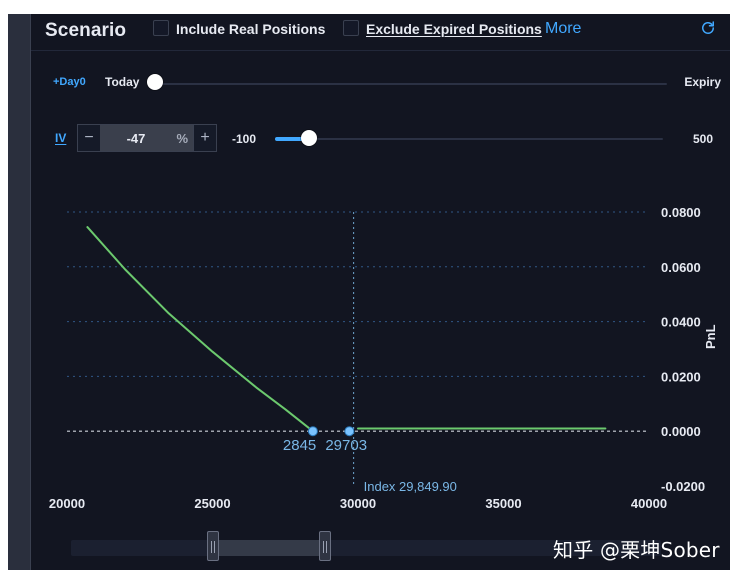 Image resolution: width=730 pixels, height=574 pixels. I want to click on range-handle-right, so click(324, 546).